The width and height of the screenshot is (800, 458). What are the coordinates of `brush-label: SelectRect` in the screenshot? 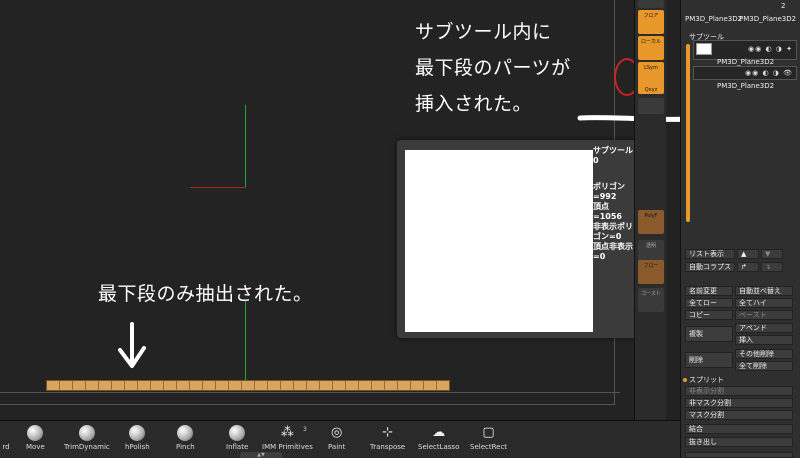 It's located at (489, 447).